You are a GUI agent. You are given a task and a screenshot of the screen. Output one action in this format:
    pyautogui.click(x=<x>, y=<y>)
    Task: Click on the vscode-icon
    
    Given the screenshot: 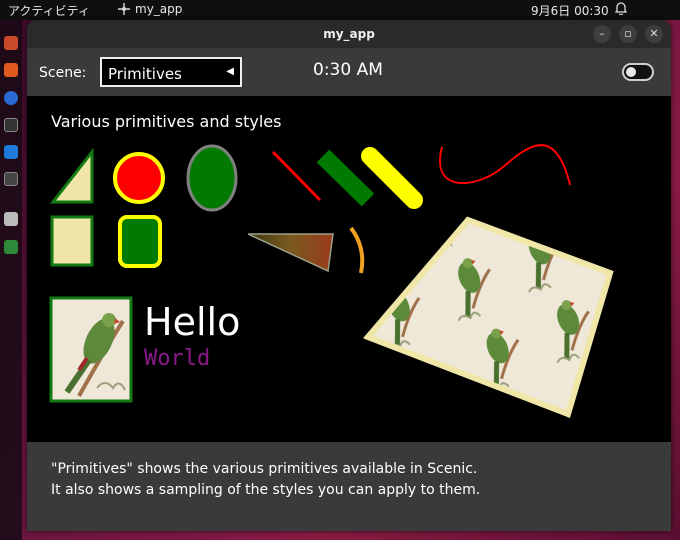 What is the action you would take?
    pyautogui.click(x=11, y=152)
    